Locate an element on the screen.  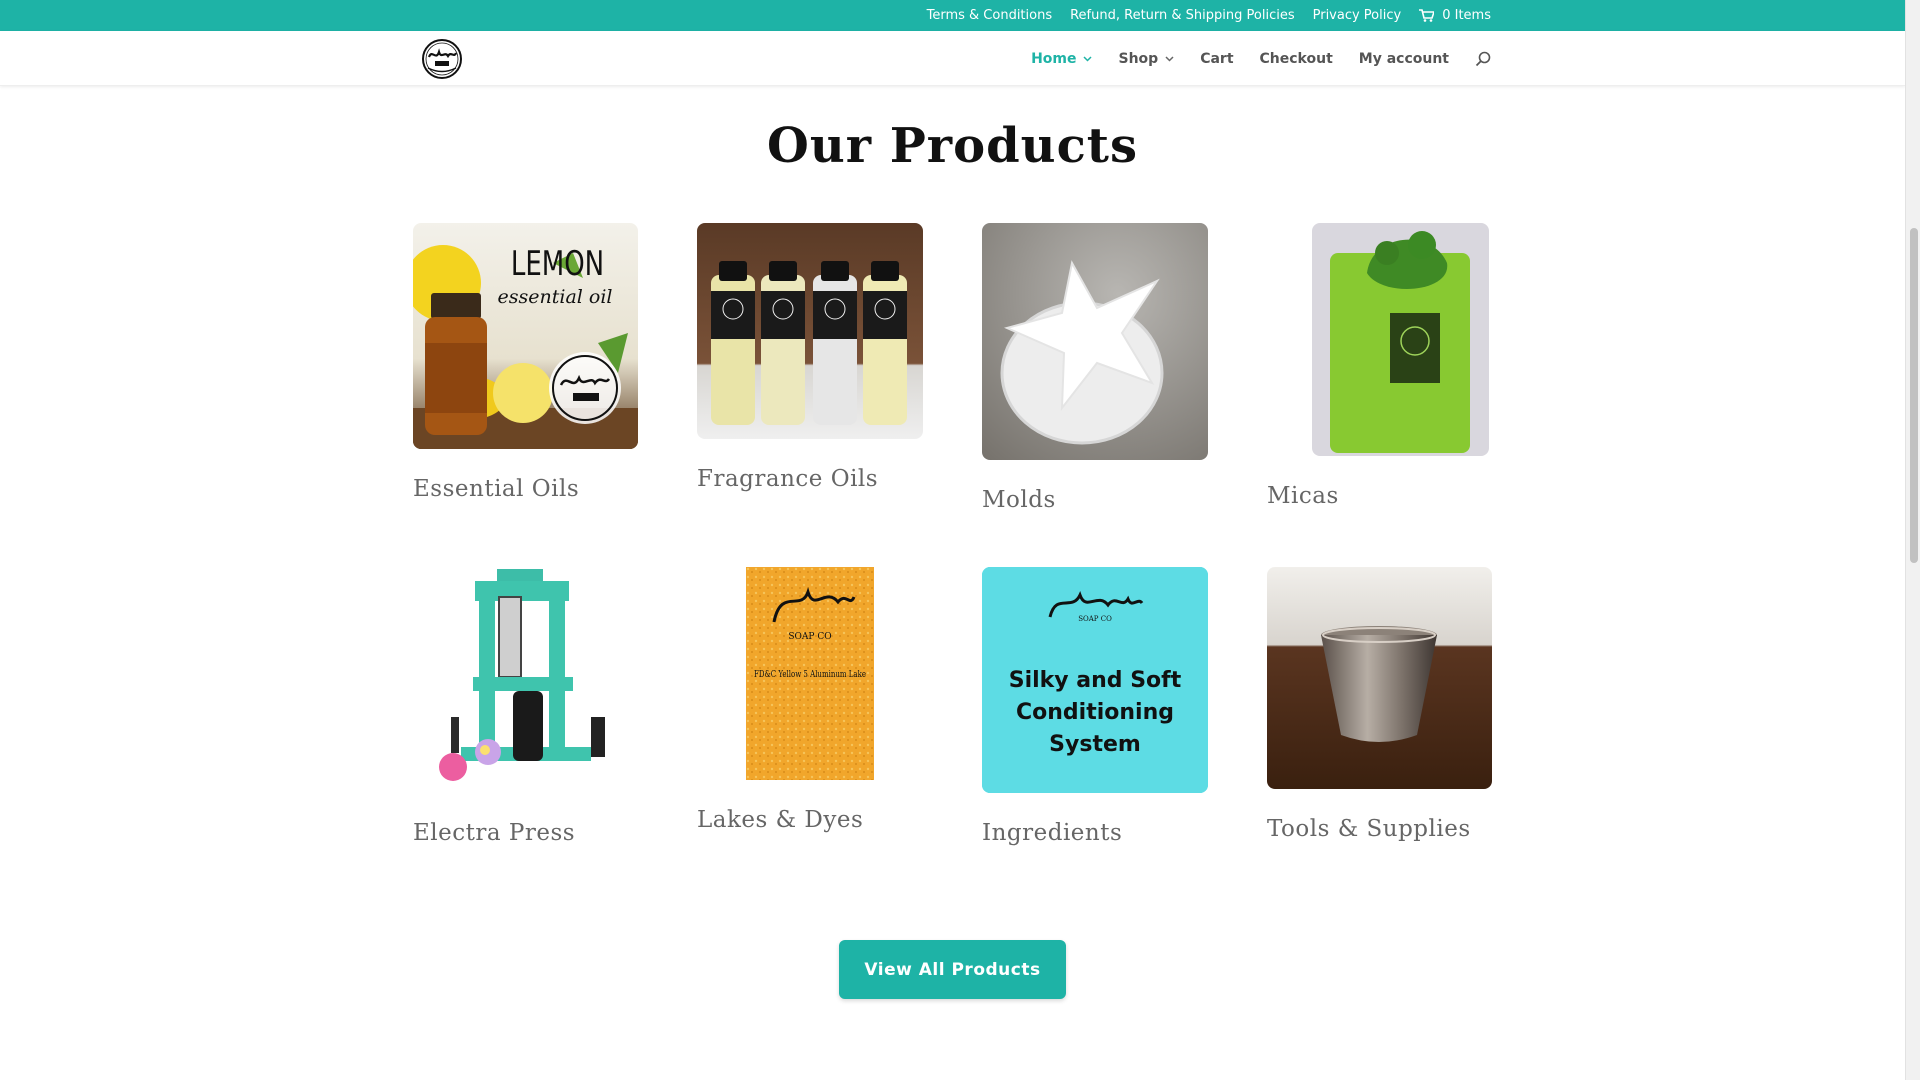
search-icon is located at coordinates (1483, 59).